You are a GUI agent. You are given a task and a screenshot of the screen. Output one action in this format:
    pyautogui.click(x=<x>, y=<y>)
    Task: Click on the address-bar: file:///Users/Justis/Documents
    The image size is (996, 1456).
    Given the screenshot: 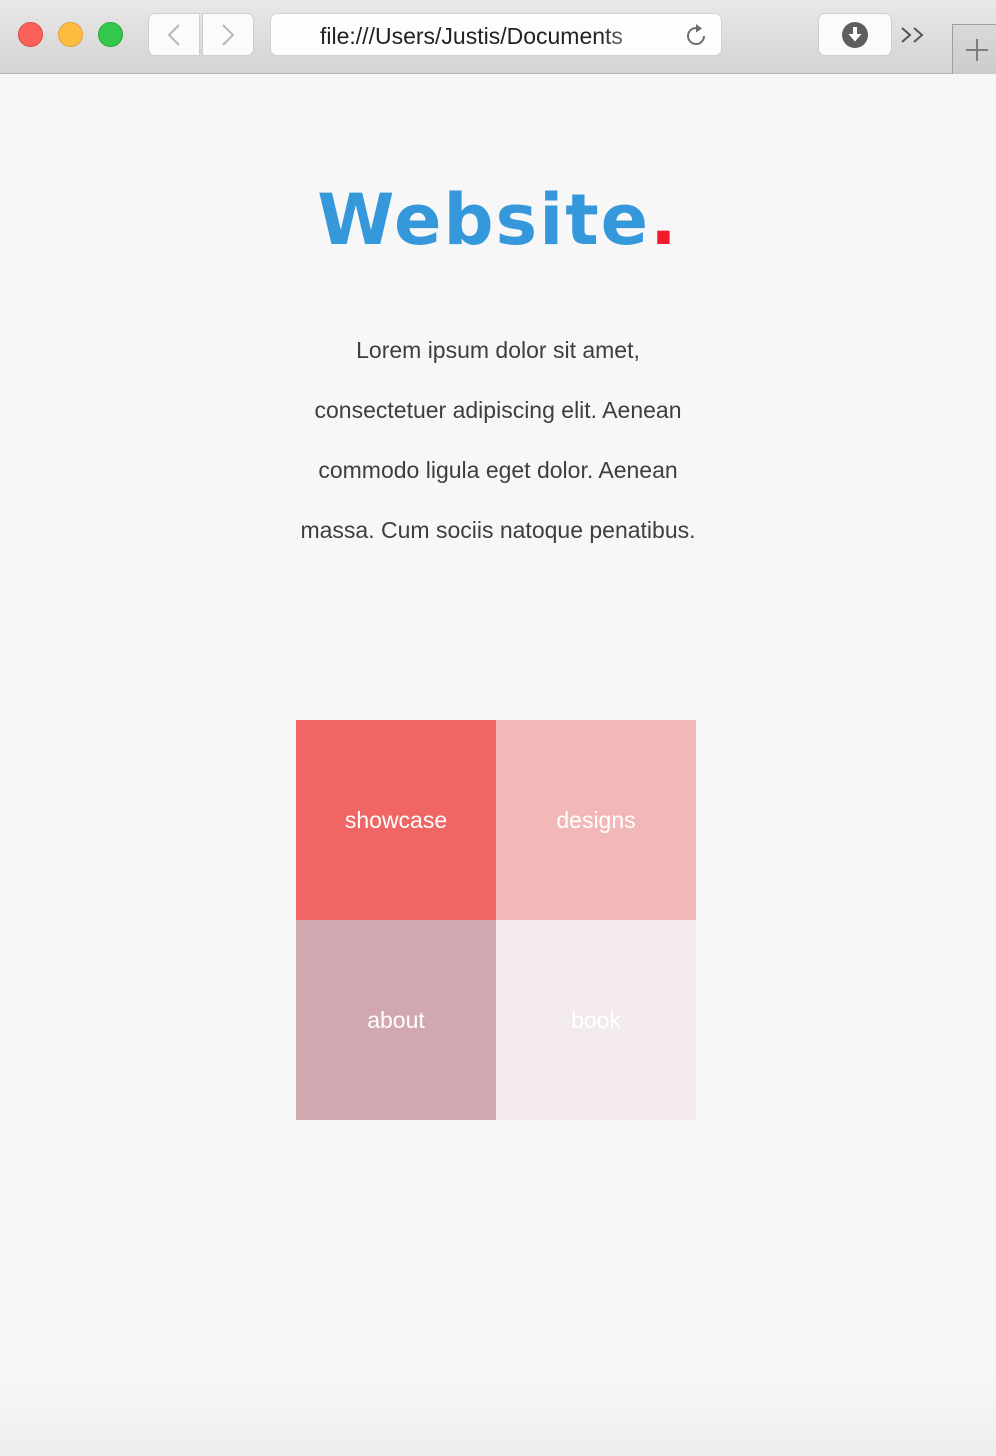 What is the action you would take?
    pyautogui.click(x=496, y=34)
    